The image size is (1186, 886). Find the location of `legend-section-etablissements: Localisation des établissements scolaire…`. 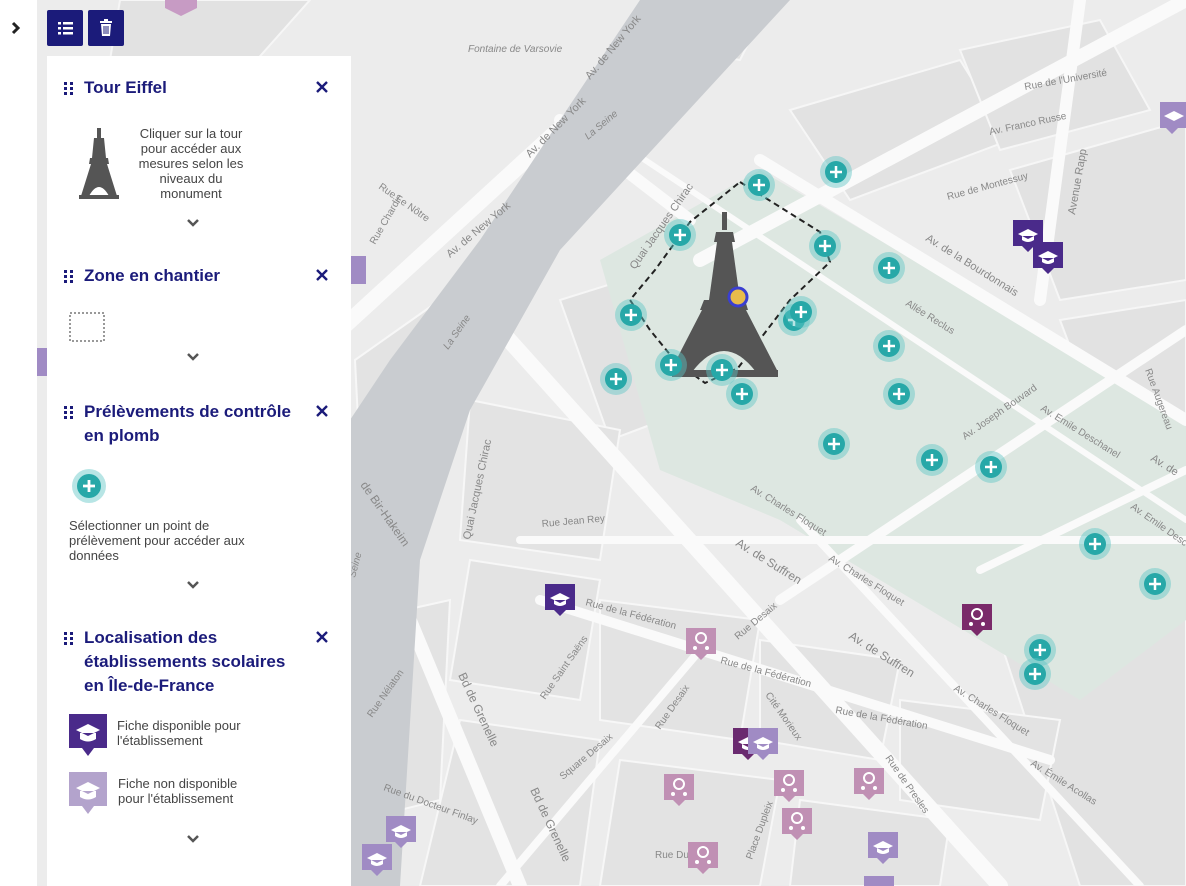

legend-section-etablissements: Localisation des établissements scolaire… is located at coordinates (199, 756).